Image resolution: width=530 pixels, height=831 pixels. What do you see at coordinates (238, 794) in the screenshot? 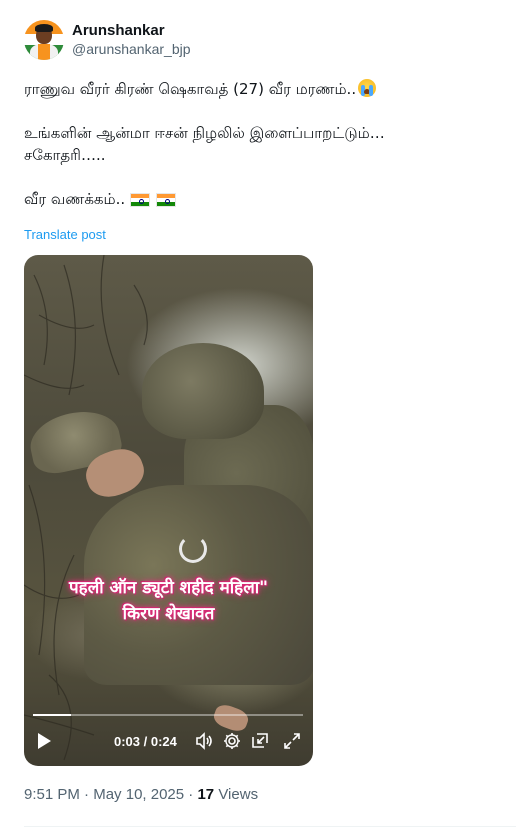
I see `views-label: Views` at bounding box center [238, 794].